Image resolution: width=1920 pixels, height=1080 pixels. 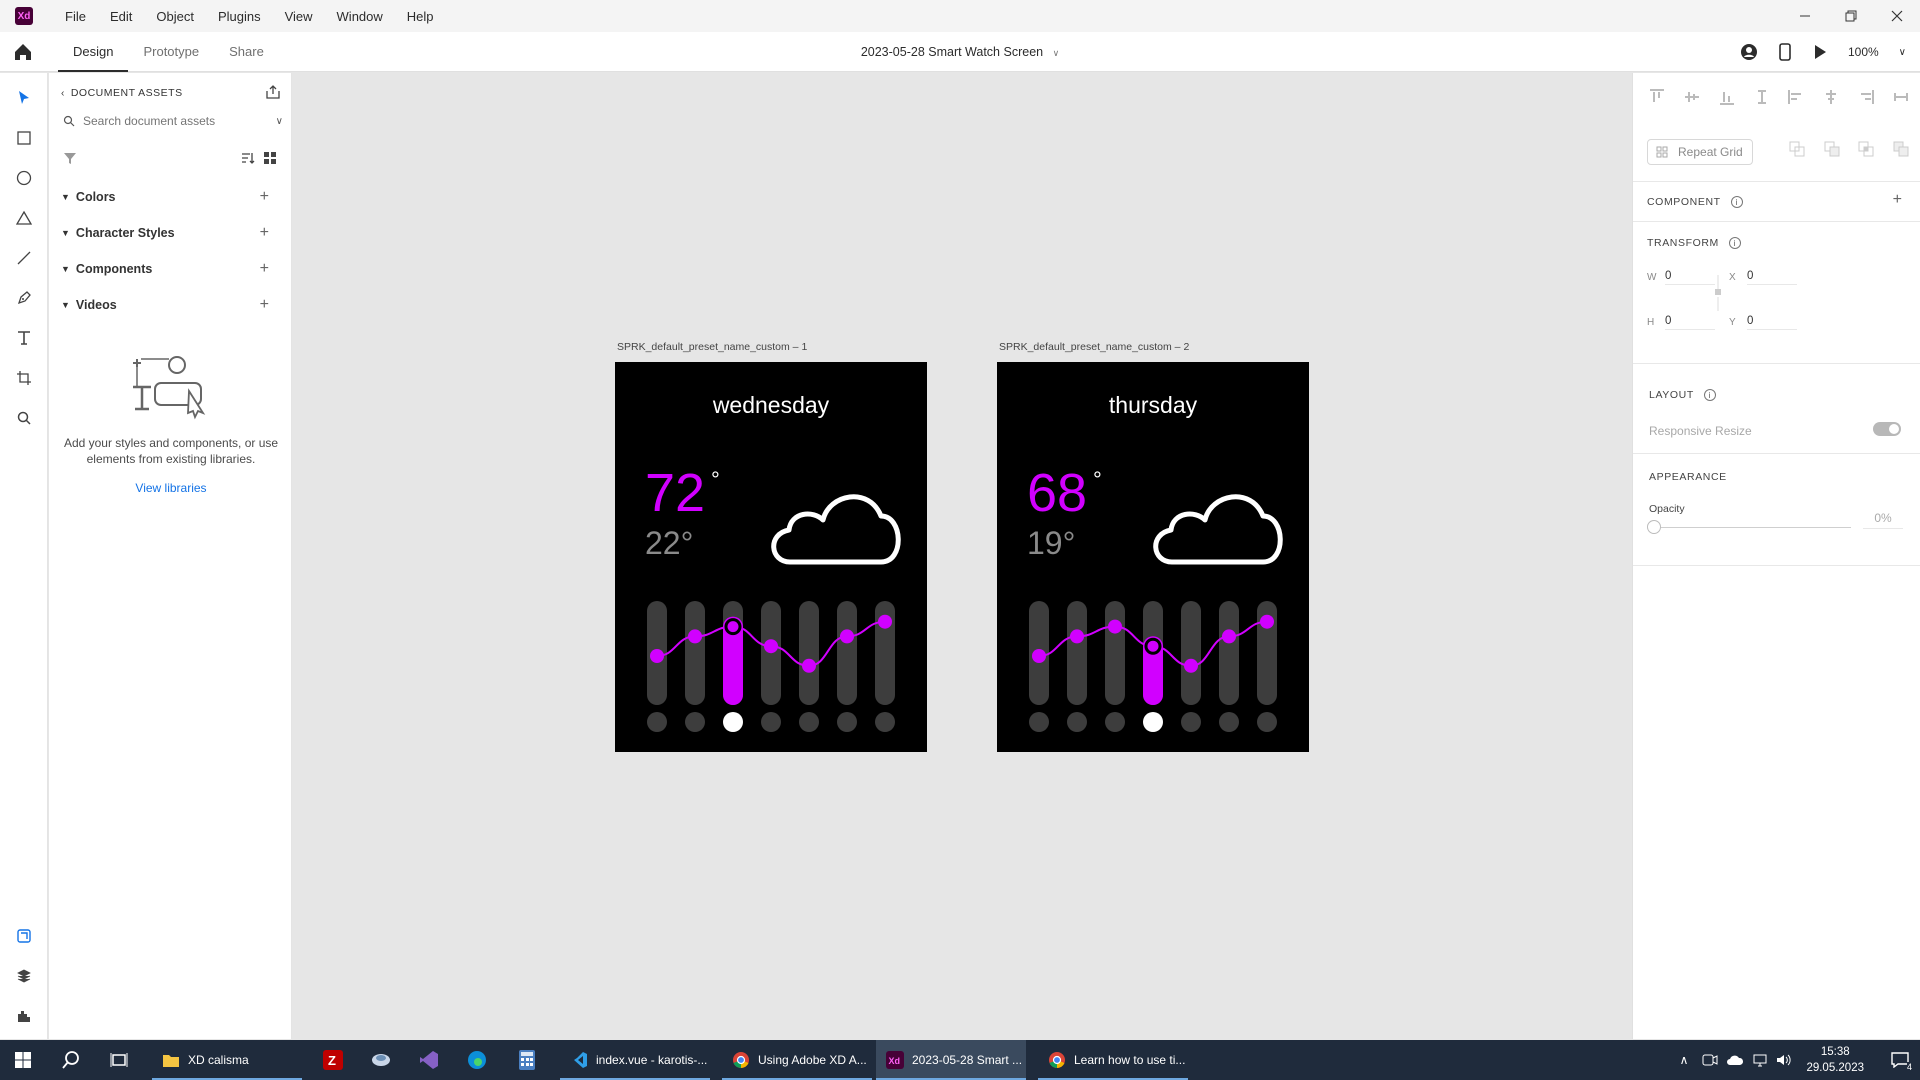 I want to click on meet-now-icon, so click(x=1710, y=1060).